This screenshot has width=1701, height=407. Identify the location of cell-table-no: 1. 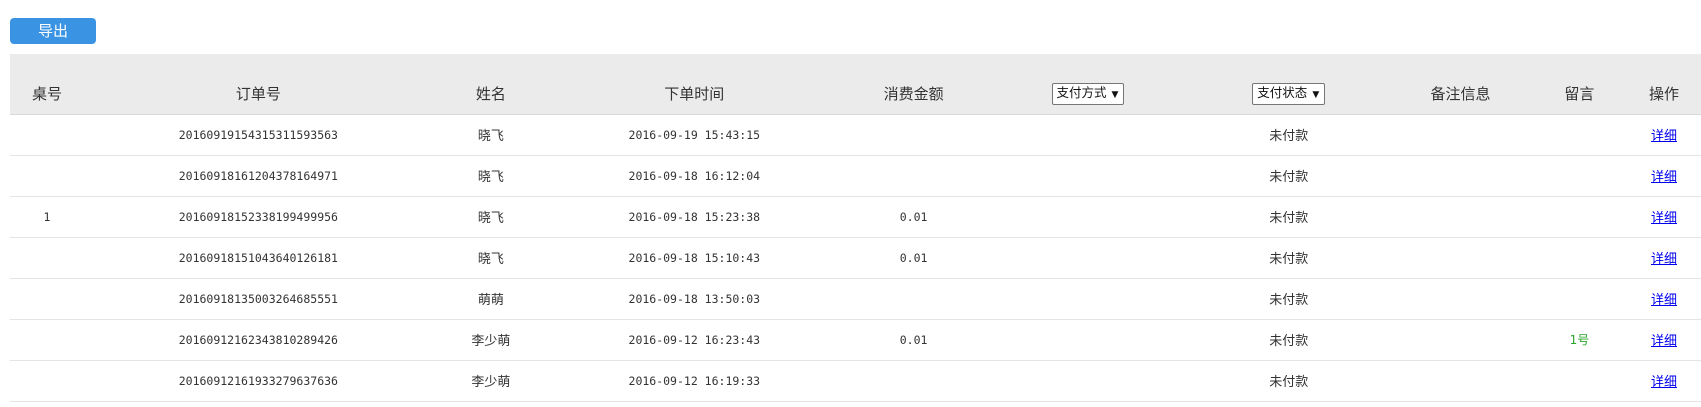
(47, 216).